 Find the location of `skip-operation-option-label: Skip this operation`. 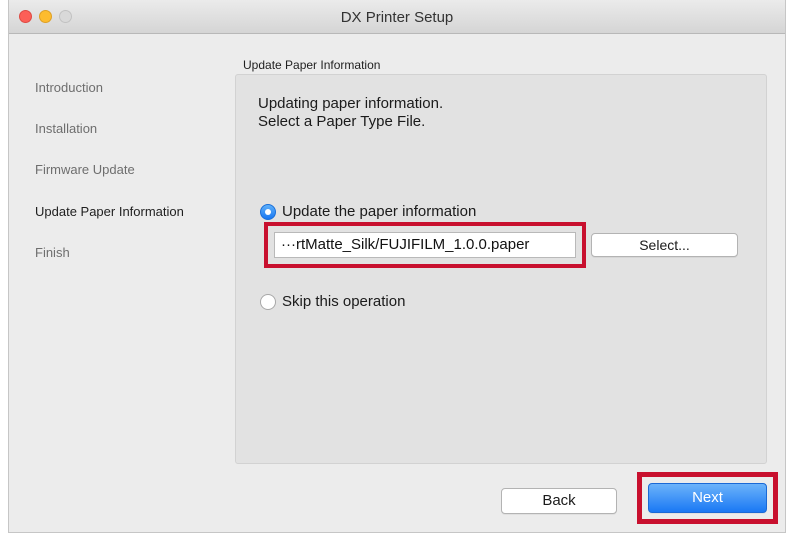

skip-operation-option-label: Skip this operation is located at coordinates (343, 301).